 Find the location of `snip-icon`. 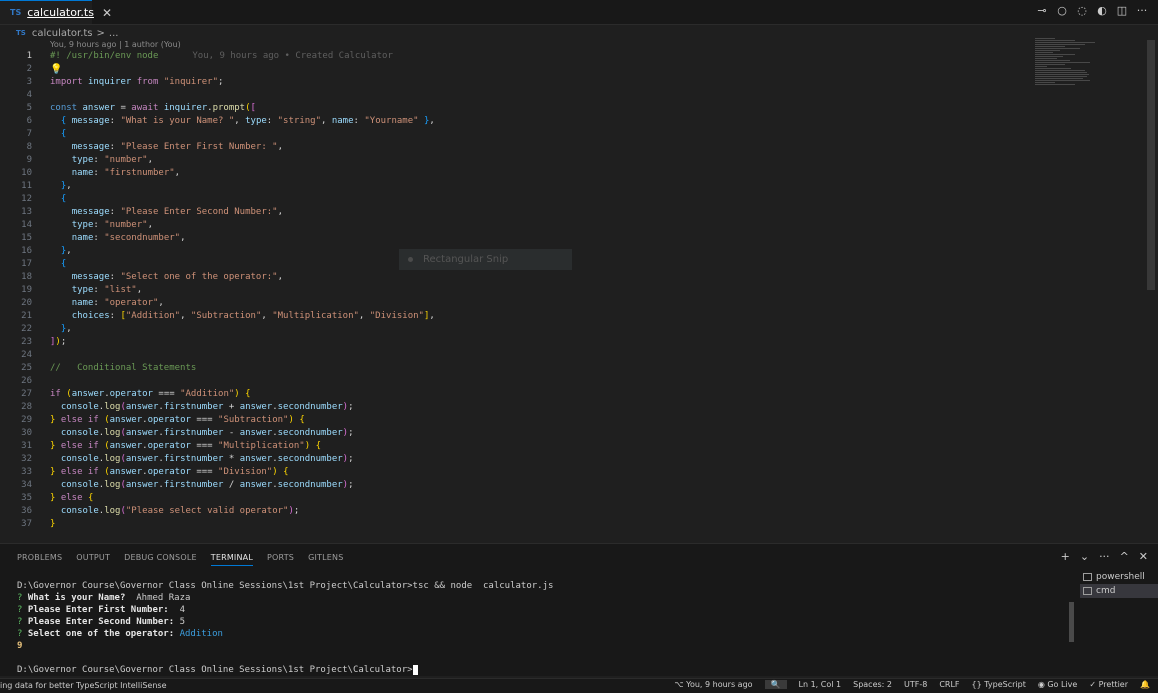

snip-icon is located at coordinates (410, 259).